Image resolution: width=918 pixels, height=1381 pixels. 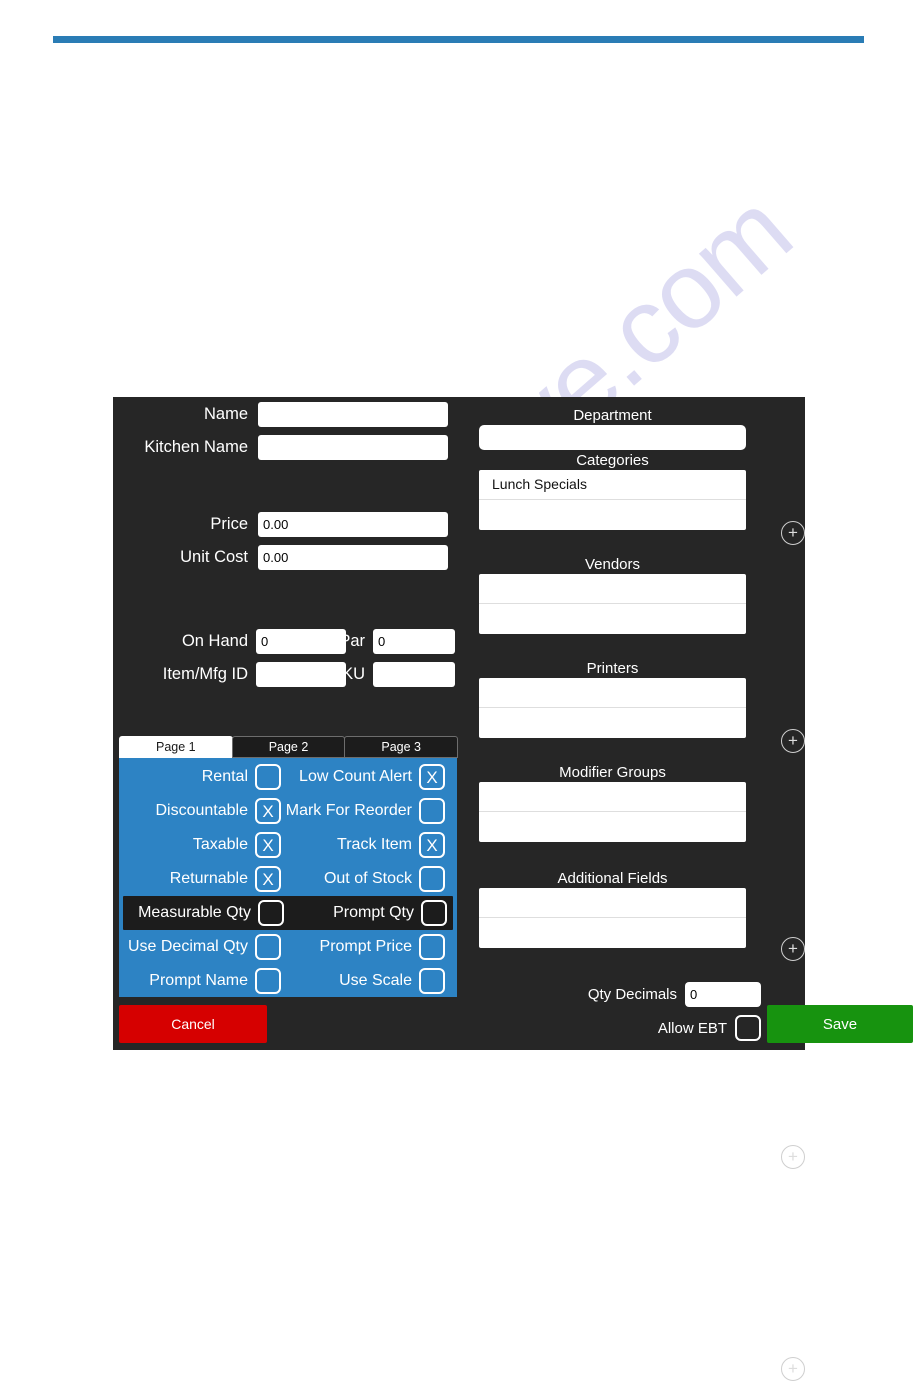 I want to click on option-row: Discountable X Mark For Reorder, so click(x=288, y=811).